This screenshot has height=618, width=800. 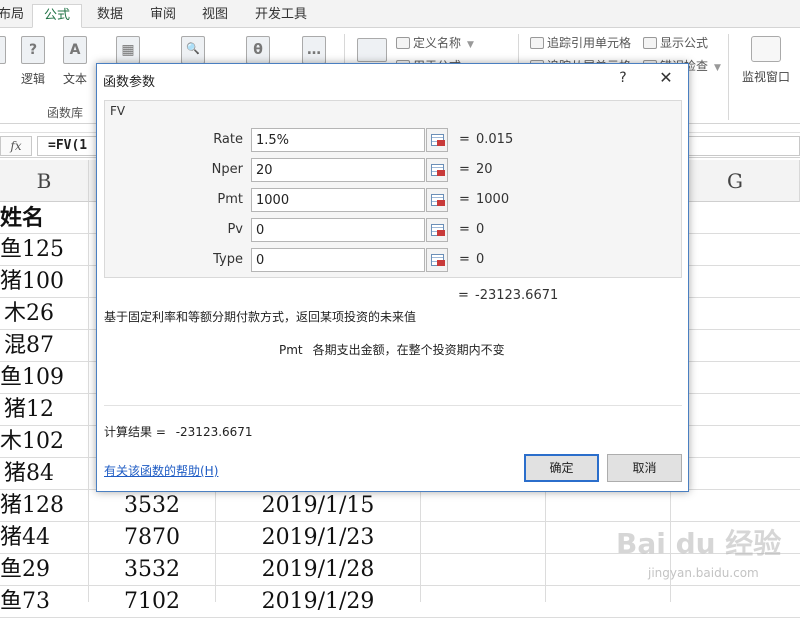 I want to click on cell-name: 混87, so click(x=44, y=346).